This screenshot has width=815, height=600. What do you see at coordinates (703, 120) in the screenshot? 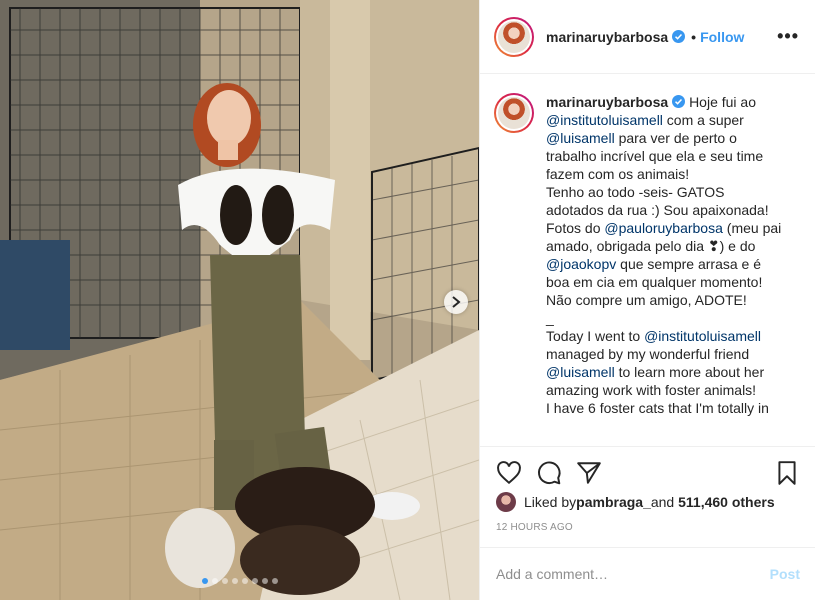
I see `caption-segment: com a super` at bounding box center [703, 120].